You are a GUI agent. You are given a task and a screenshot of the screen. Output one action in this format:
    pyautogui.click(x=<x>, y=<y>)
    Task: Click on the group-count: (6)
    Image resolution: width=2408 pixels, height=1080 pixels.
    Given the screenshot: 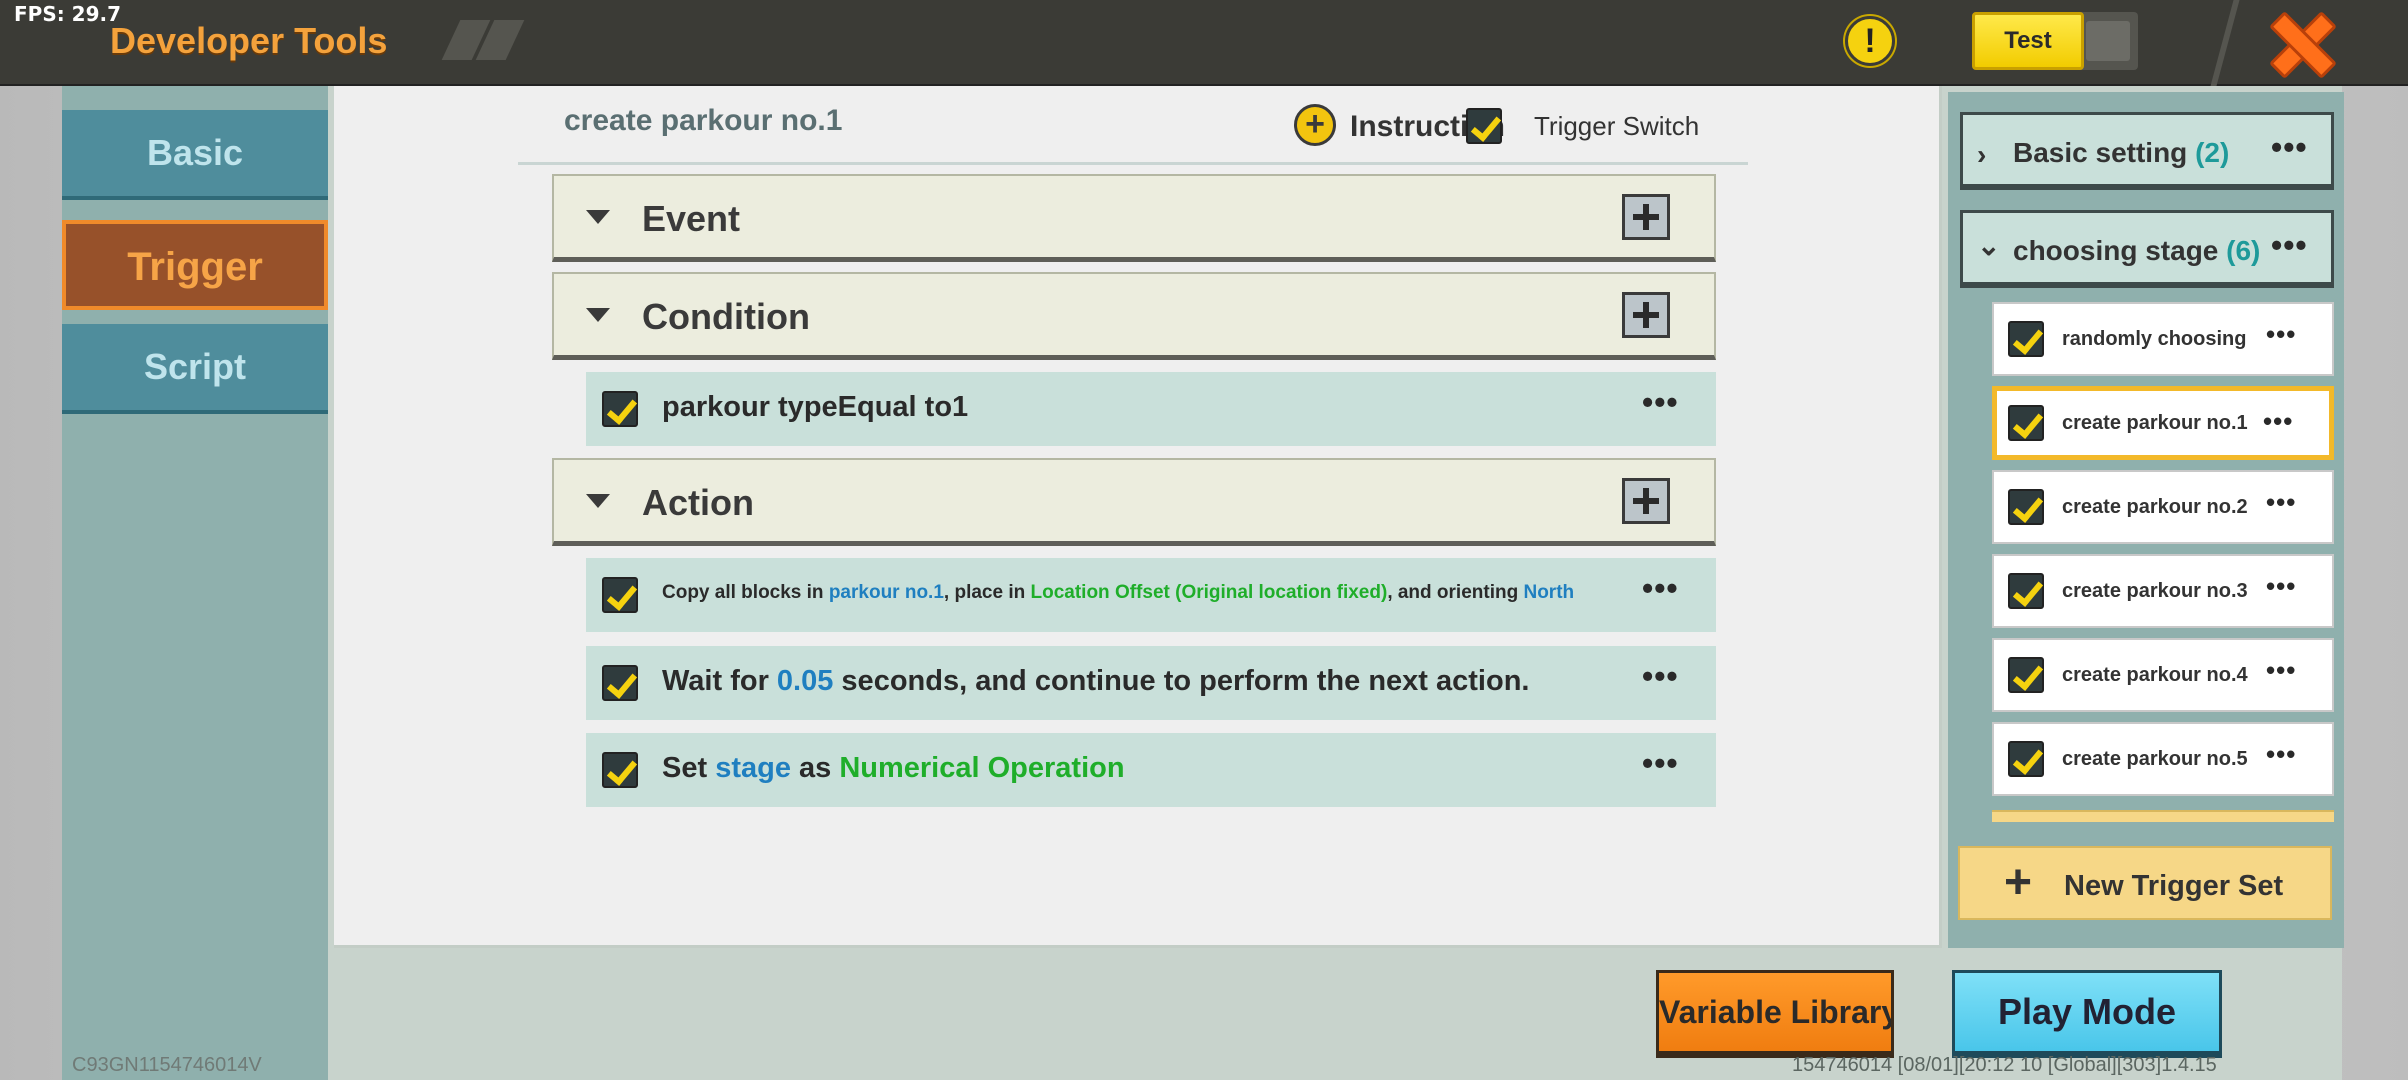 What is the action you would take?
    pyautogui.click(x=2243, y=250)
    